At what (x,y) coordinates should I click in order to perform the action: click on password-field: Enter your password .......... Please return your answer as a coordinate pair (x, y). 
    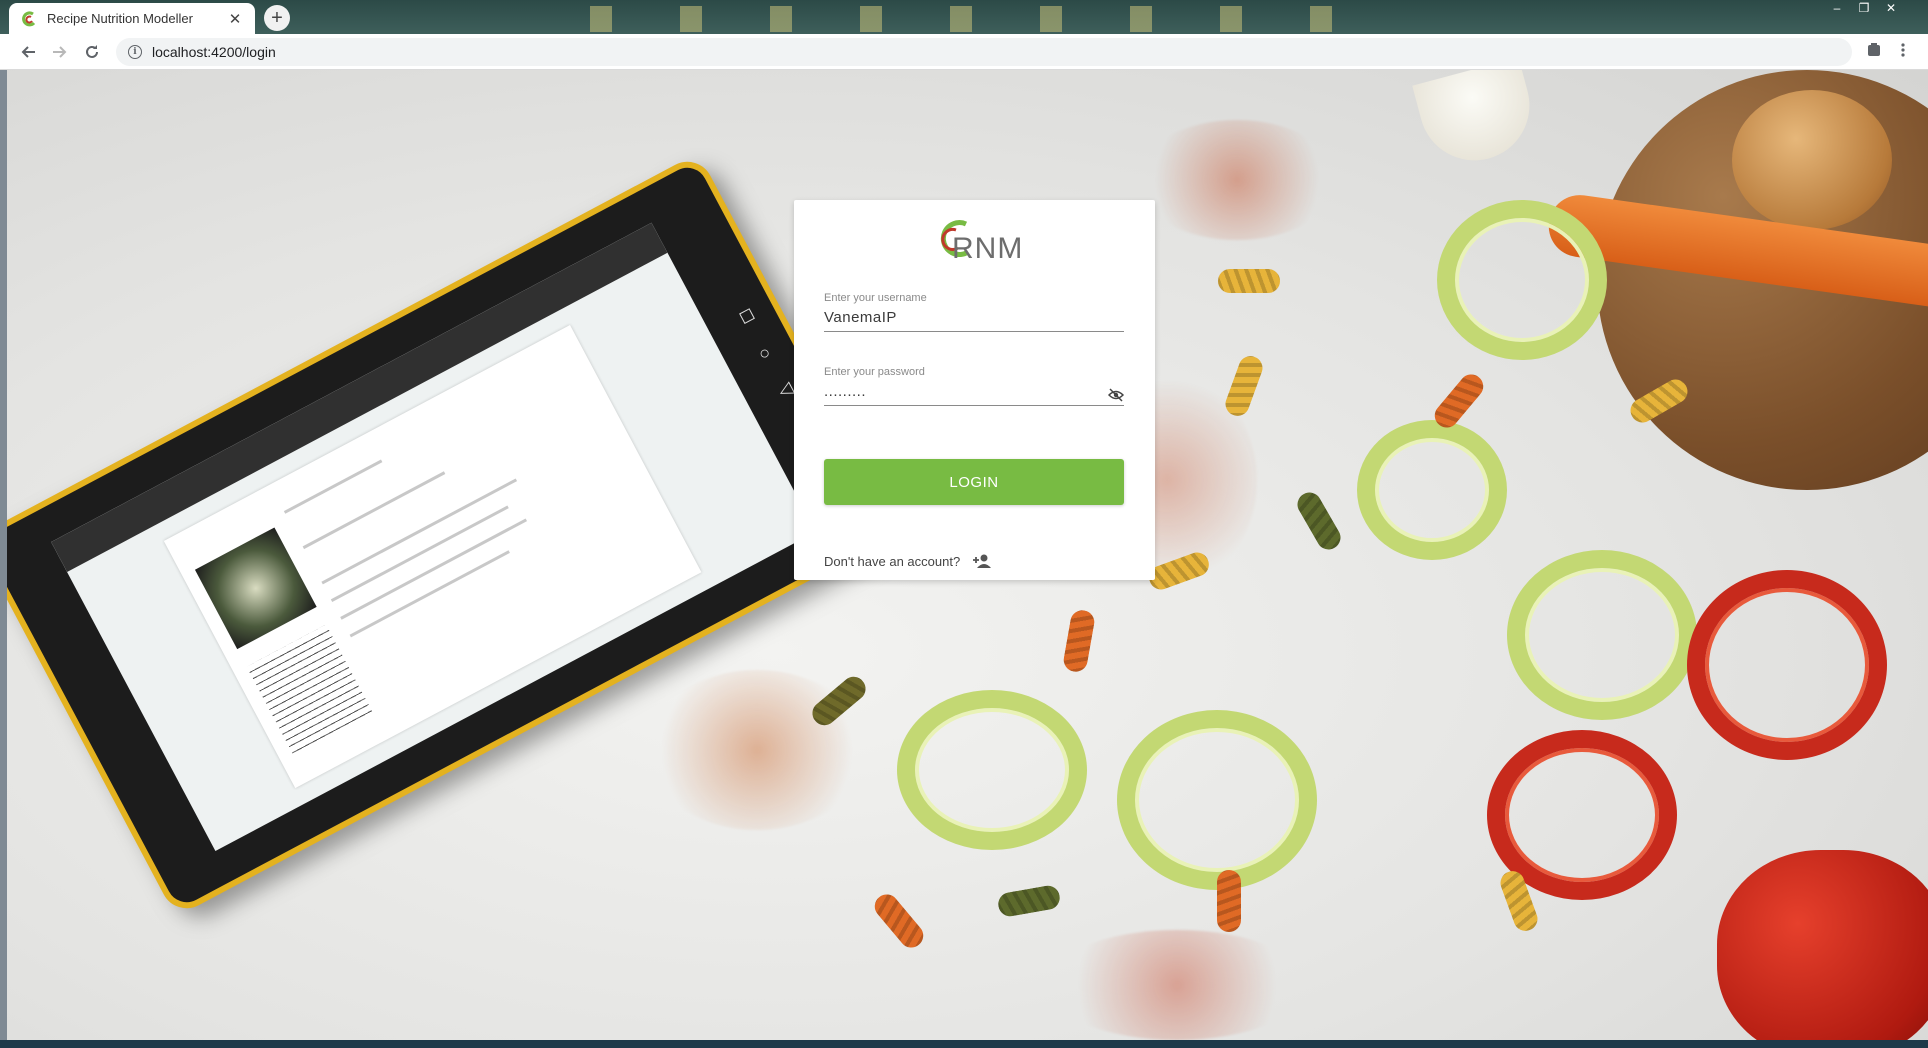
    Looking at the image, I should click on (974, 386).